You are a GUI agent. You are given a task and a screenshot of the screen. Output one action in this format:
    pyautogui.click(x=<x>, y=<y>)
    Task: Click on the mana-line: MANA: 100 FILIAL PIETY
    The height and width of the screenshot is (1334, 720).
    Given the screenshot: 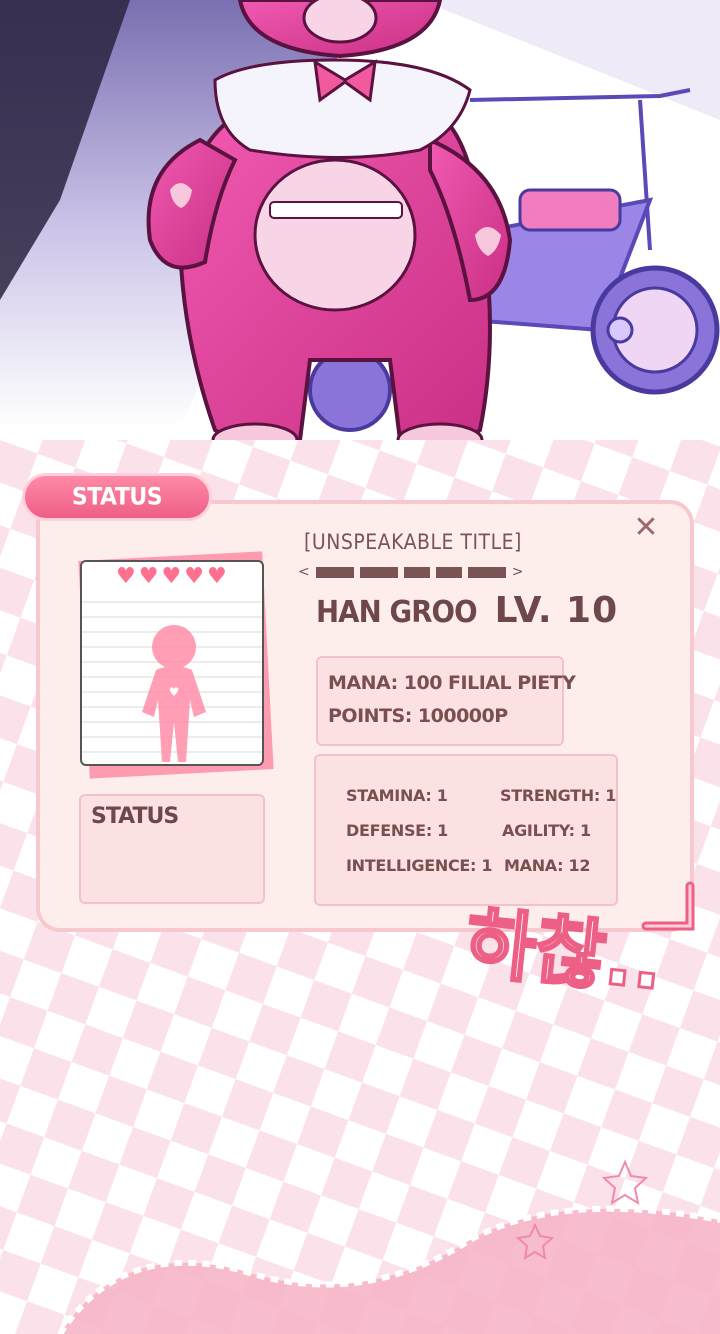 What is the action you would take?
    pyautogui.click(x=452, y=683)
    